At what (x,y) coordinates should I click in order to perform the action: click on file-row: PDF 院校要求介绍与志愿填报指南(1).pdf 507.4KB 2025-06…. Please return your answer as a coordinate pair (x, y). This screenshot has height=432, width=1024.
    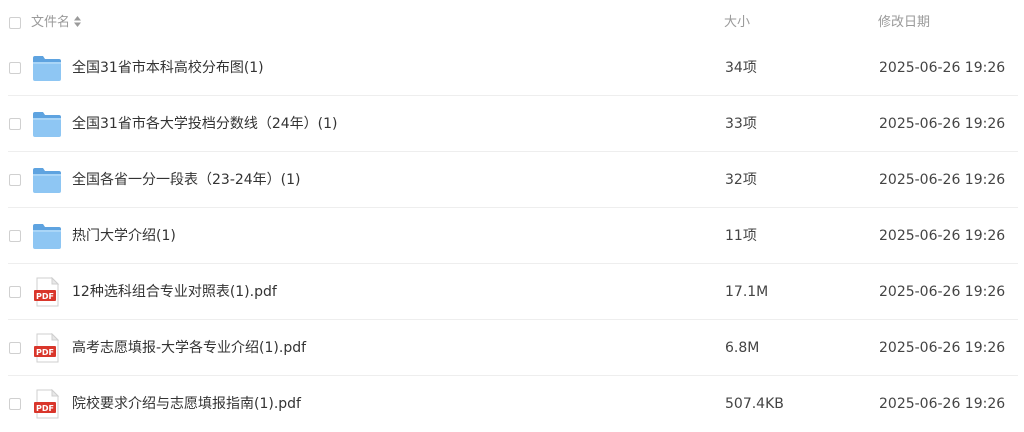
    Looking at the image, I should click on (513, 404).